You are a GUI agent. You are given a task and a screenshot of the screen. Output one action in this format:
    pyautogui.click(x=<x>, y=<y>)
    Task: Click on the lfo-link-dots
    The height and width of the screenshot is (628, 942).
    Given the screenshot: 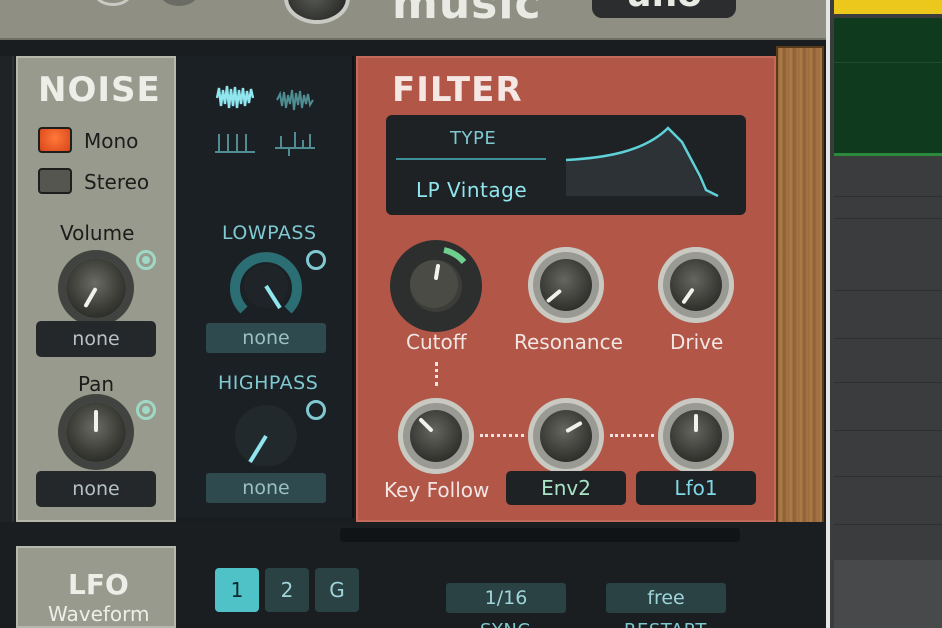 What is the action you would take?
    pyautogui.click(x=632, y=435)
    